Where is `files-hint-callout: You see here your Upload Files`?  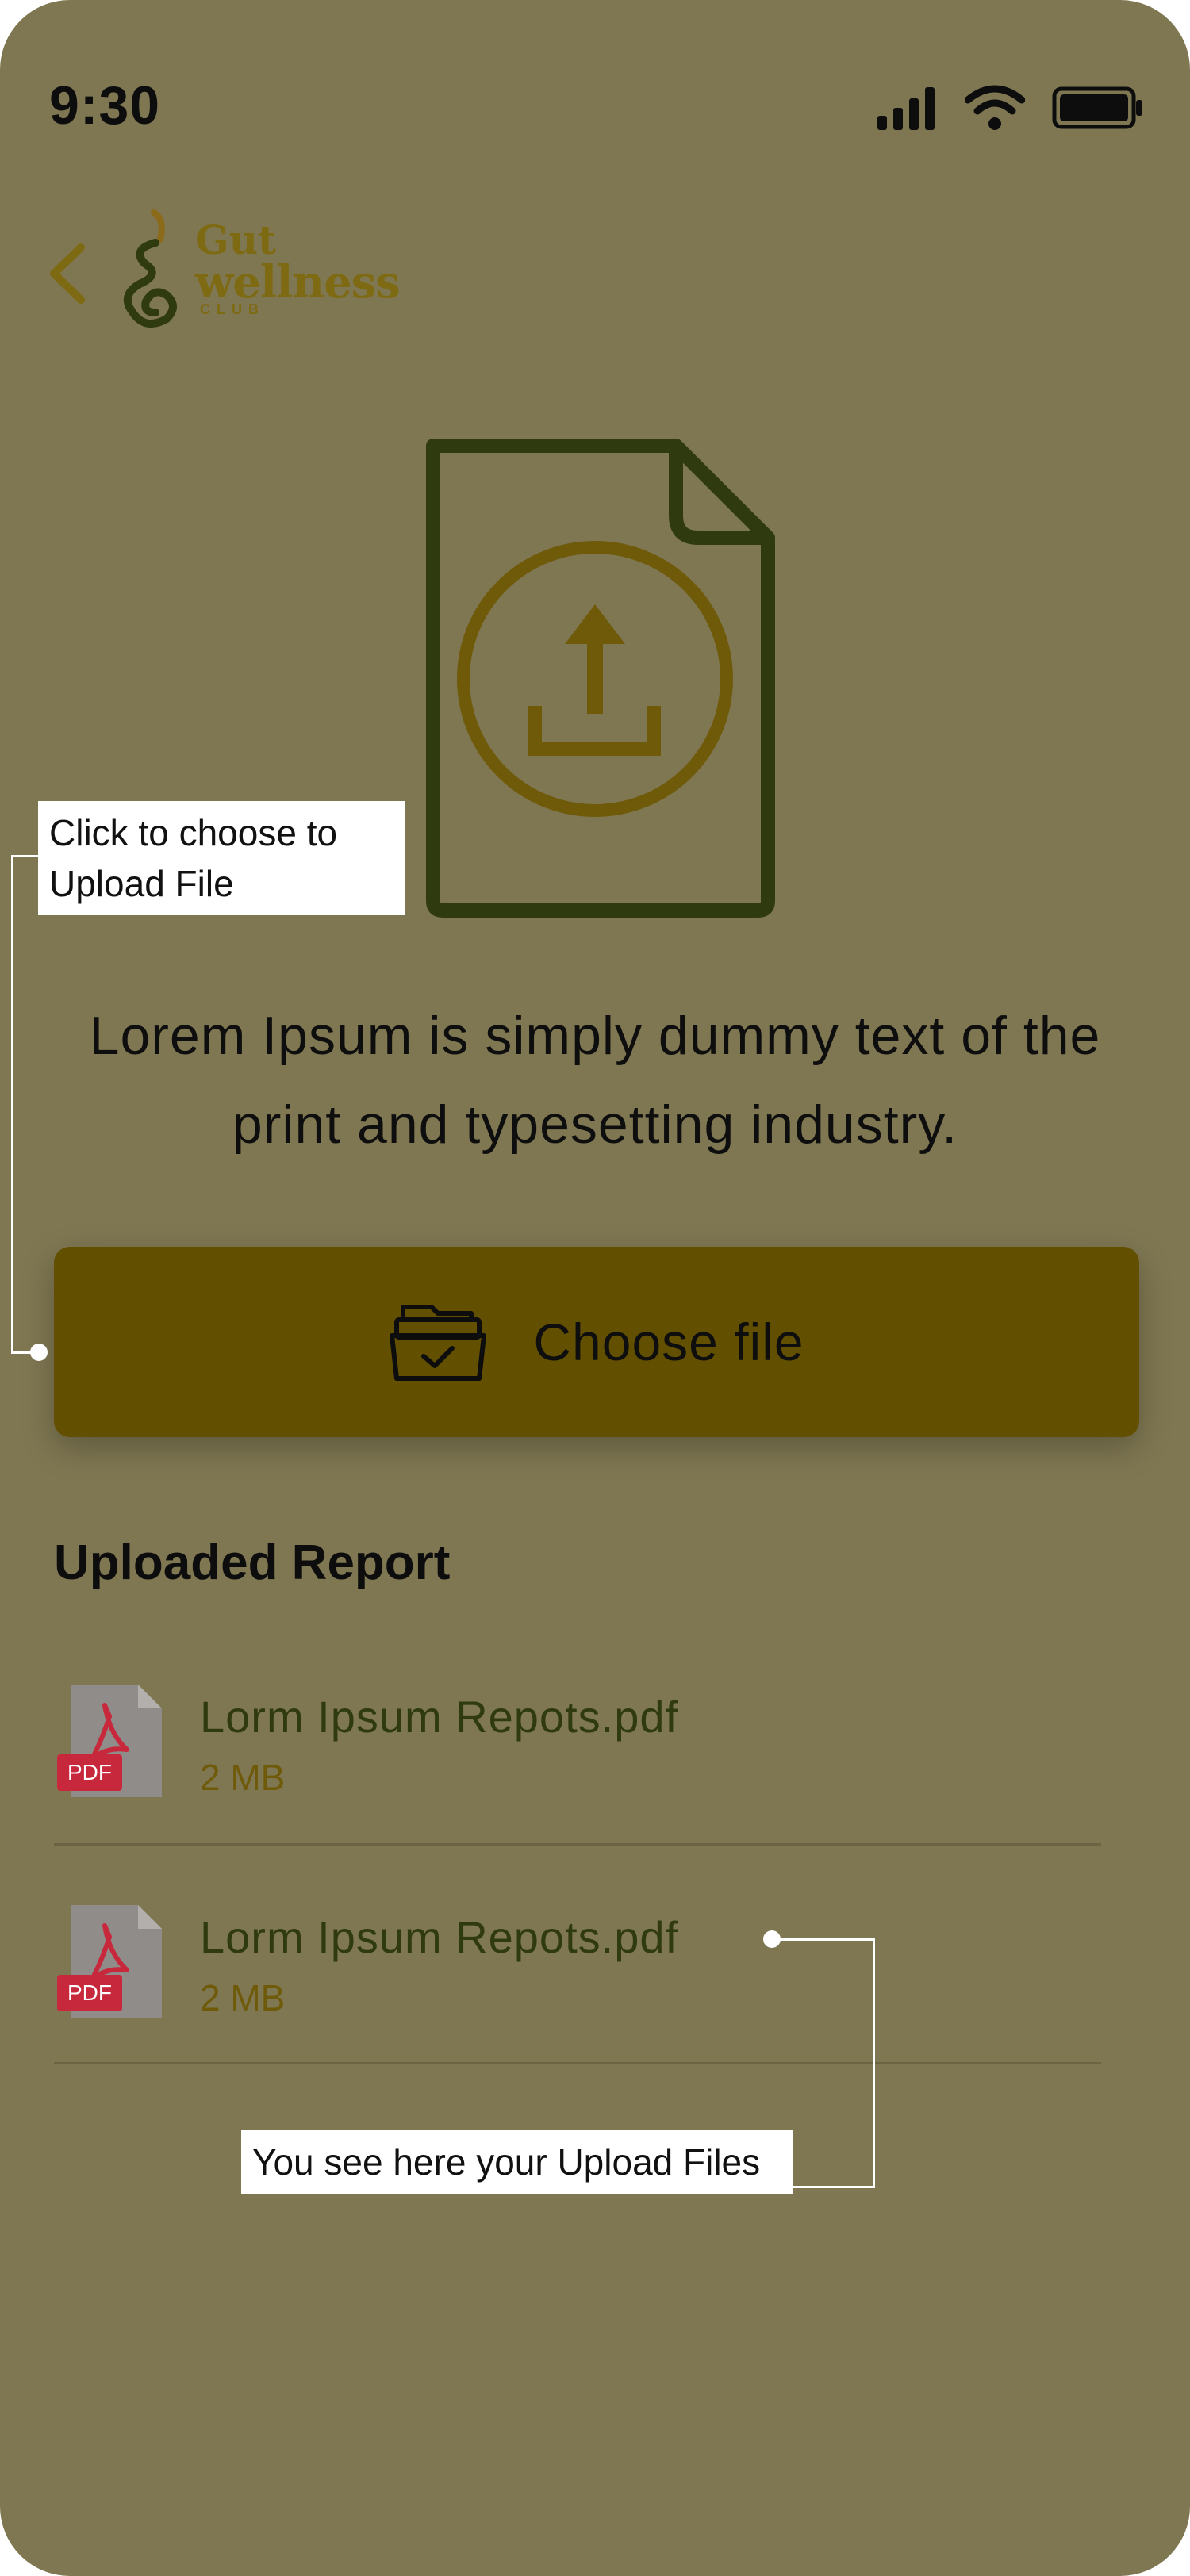 files-hint-callout: You see here your Upload Files is located at coordinates (517, 2162).